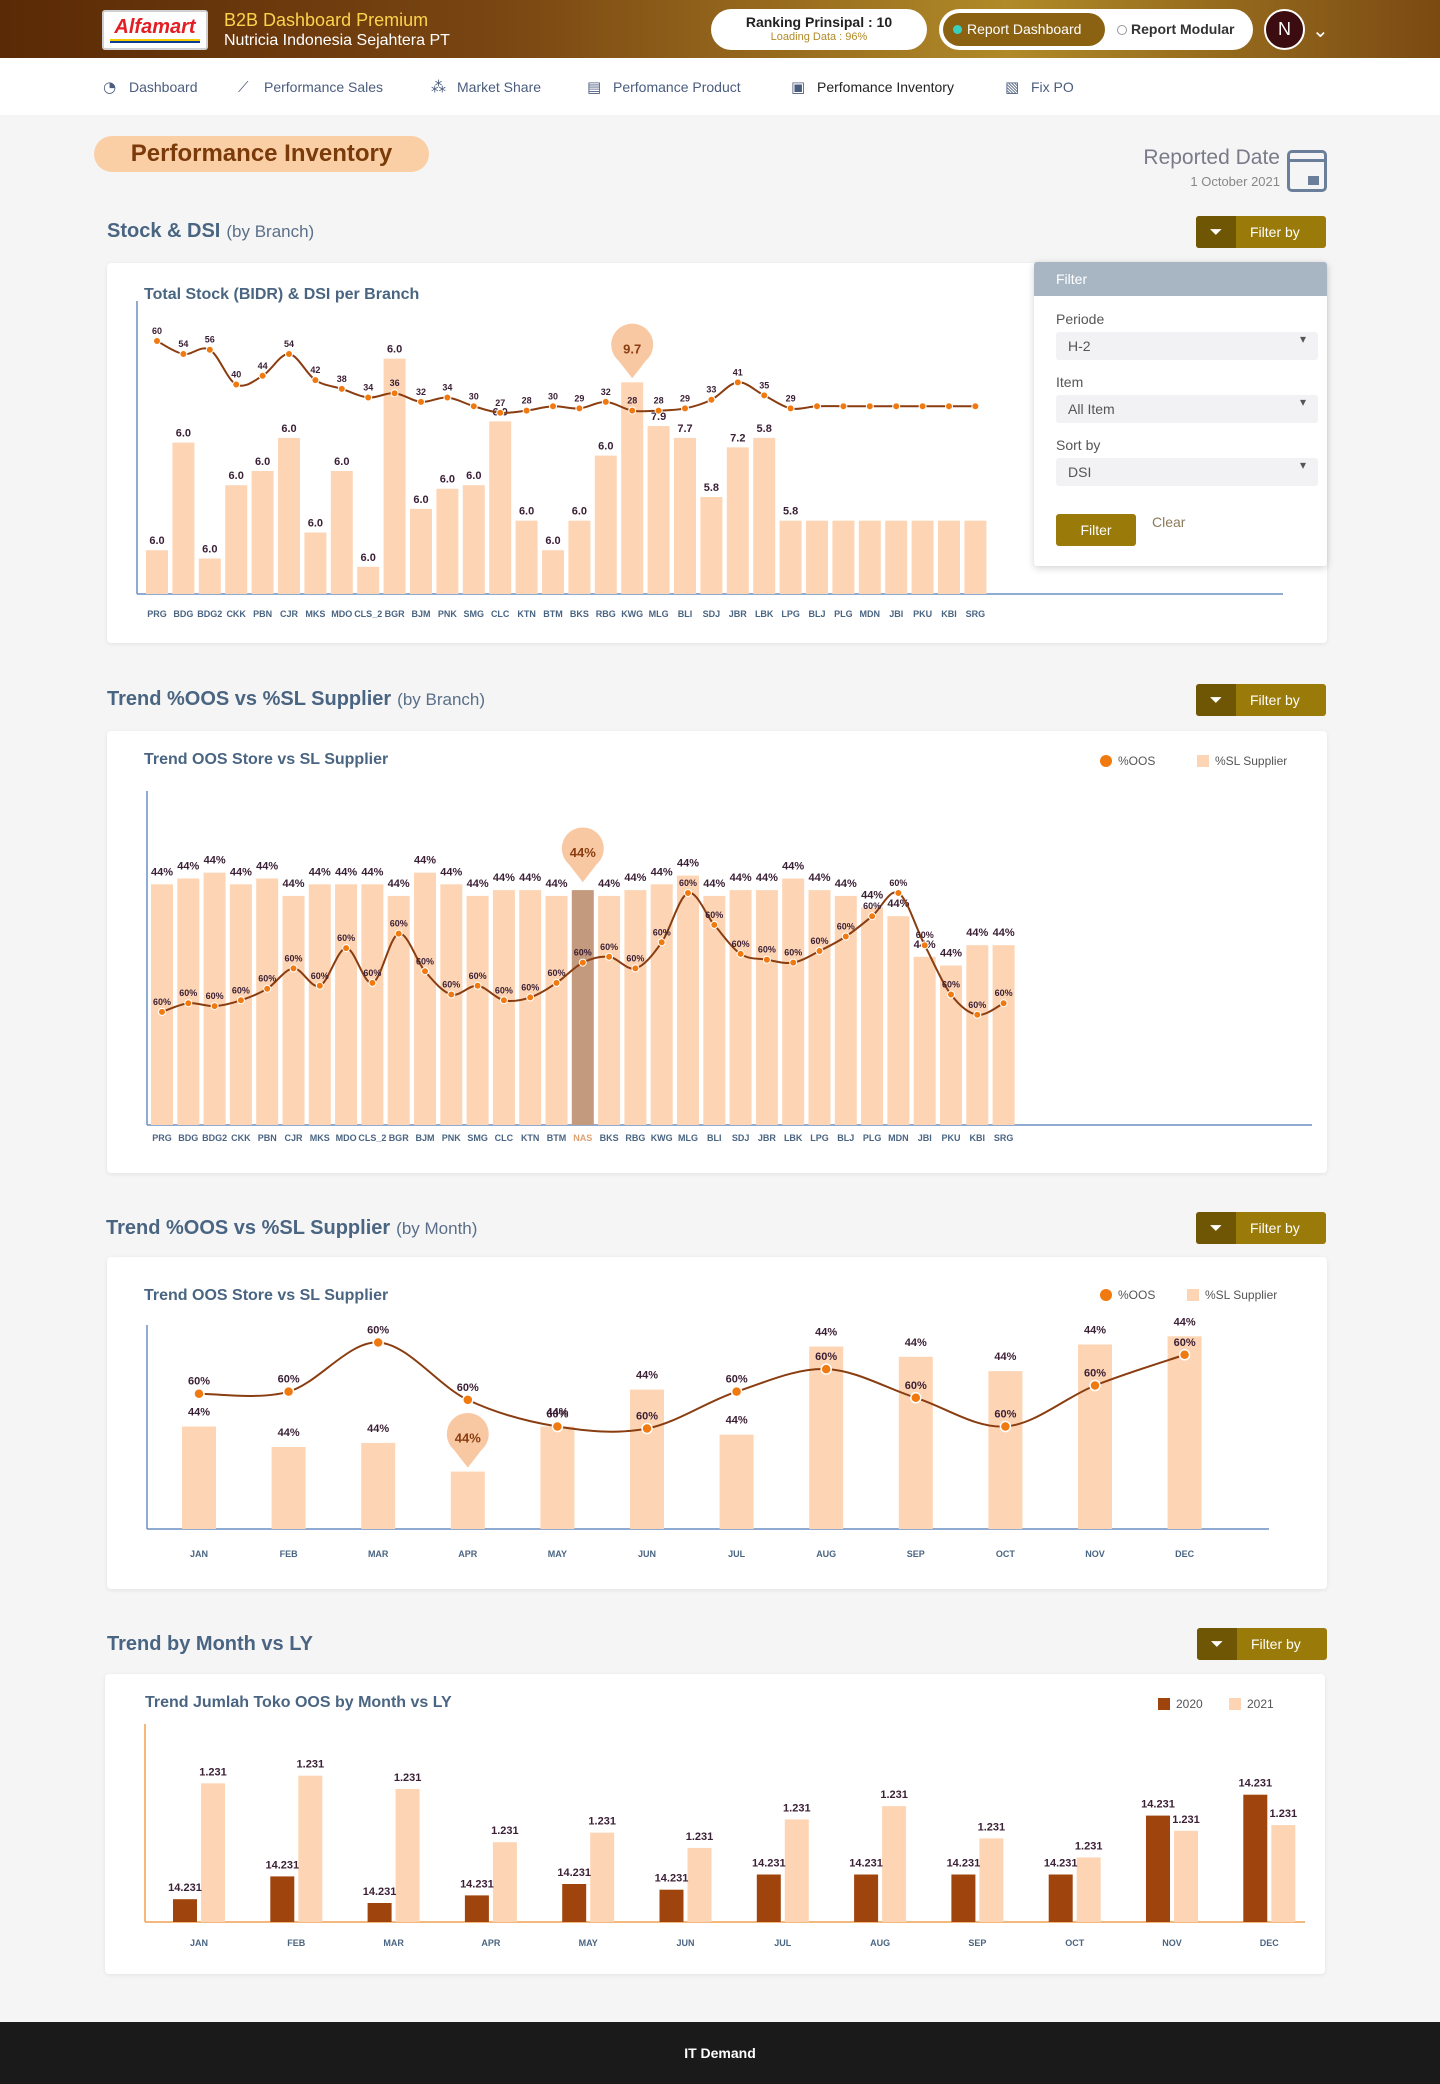 This screenshot has width=1440, height=2084. I want to click on bar-2020, so click(1060, 1898).